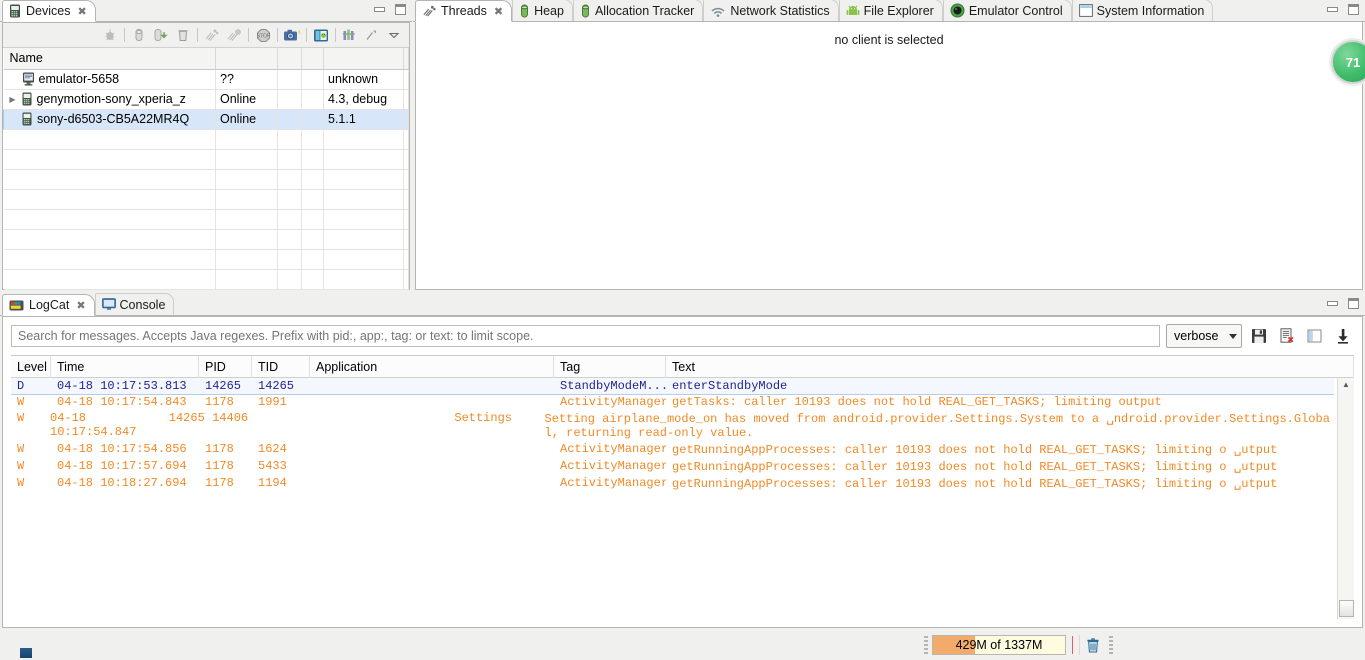 Image resolution: width=1365 pixels, height=660 pixels. Describe the element at coordinates (613, 402) in the screenshot. I see `log-tag: ActivityManager` at that location.